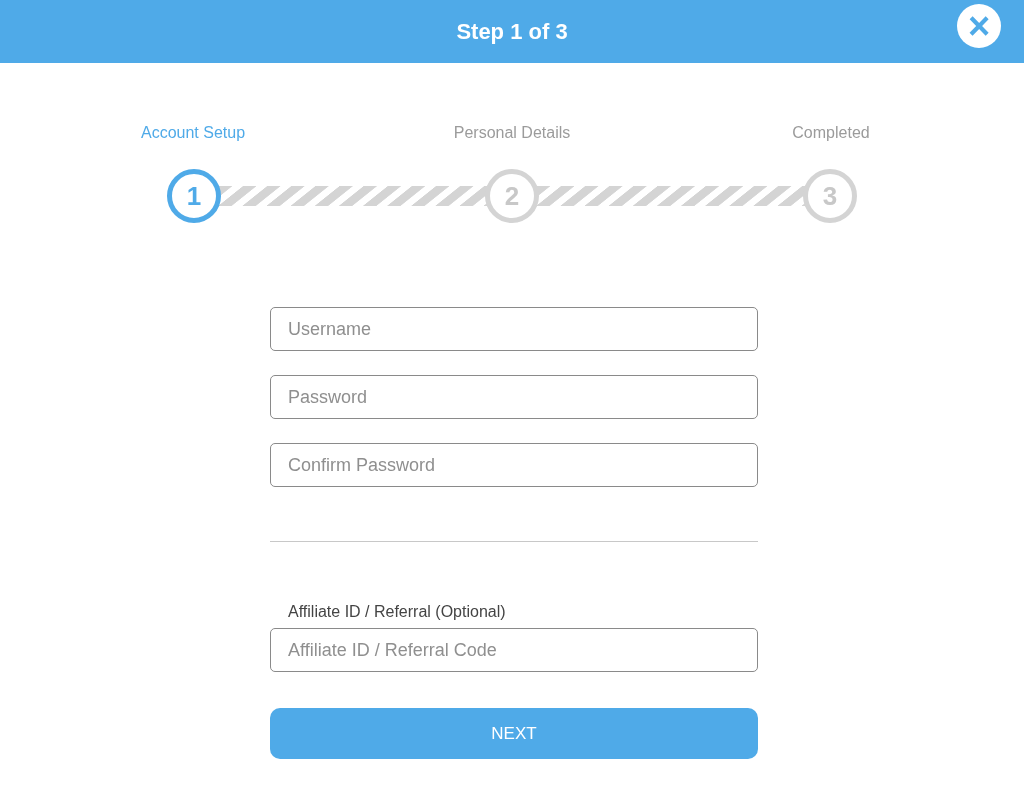 The height and width of the screenshot is (794, 1024). What do you see at coordinates (512, 133) in the screenshot?
I see `step-label: Personal Details` at bounding box center [512, 133].